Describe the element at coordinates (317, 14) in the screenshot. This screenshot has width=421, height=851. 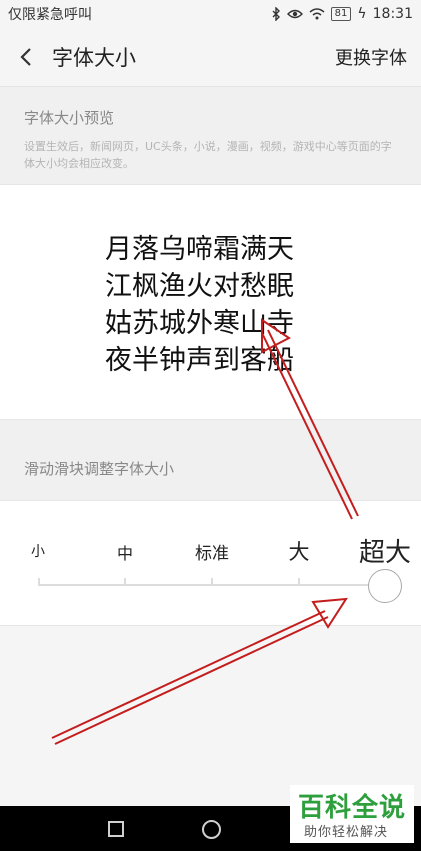
I see `wifi-icon` at that location.